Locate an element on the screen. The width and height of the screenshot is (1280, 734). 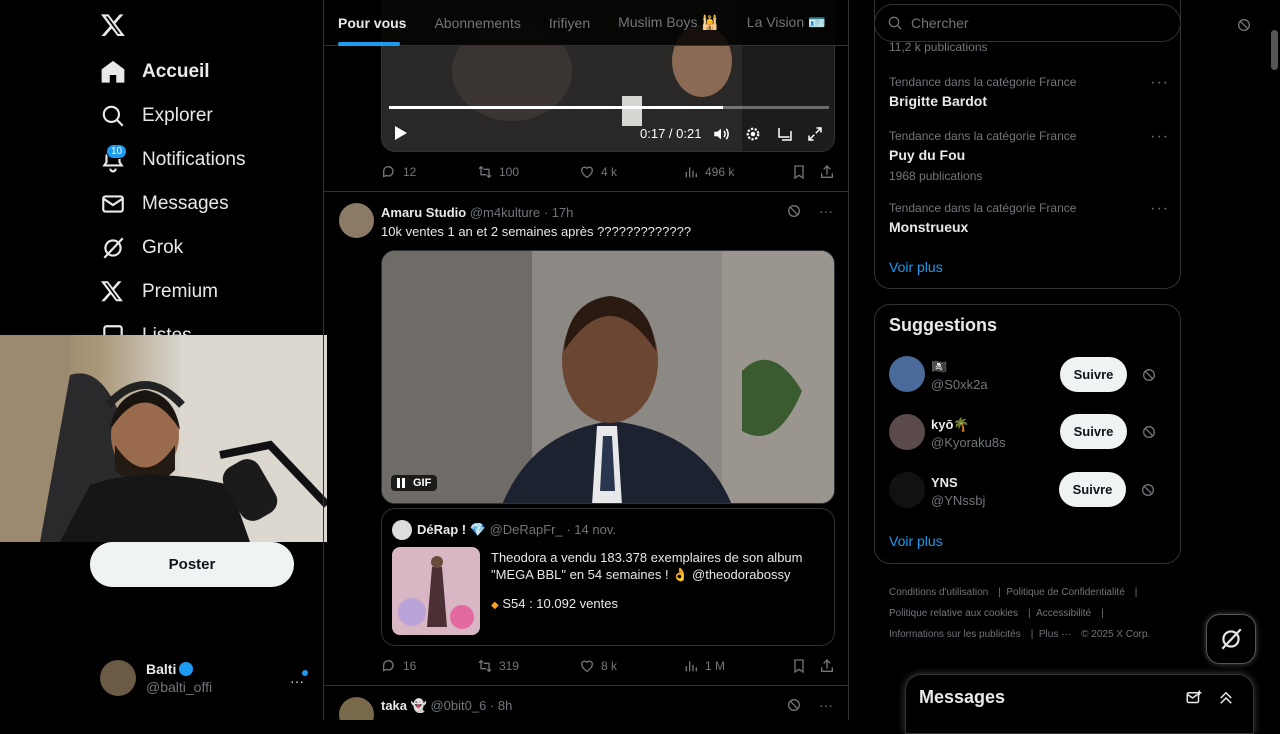
trends-see-more-link: Voir plus is located at coordinates (916, 267).